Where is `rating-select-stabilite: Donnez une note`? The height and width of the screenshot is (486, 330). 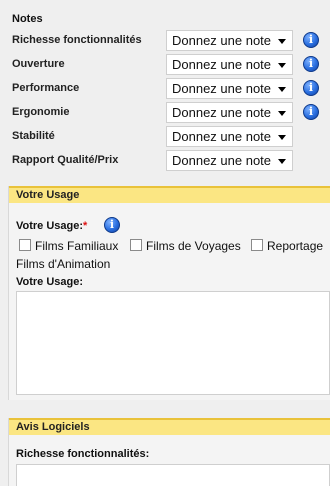
rating-select-stabilite: Donnez une note is located at coordinates (229, 136).